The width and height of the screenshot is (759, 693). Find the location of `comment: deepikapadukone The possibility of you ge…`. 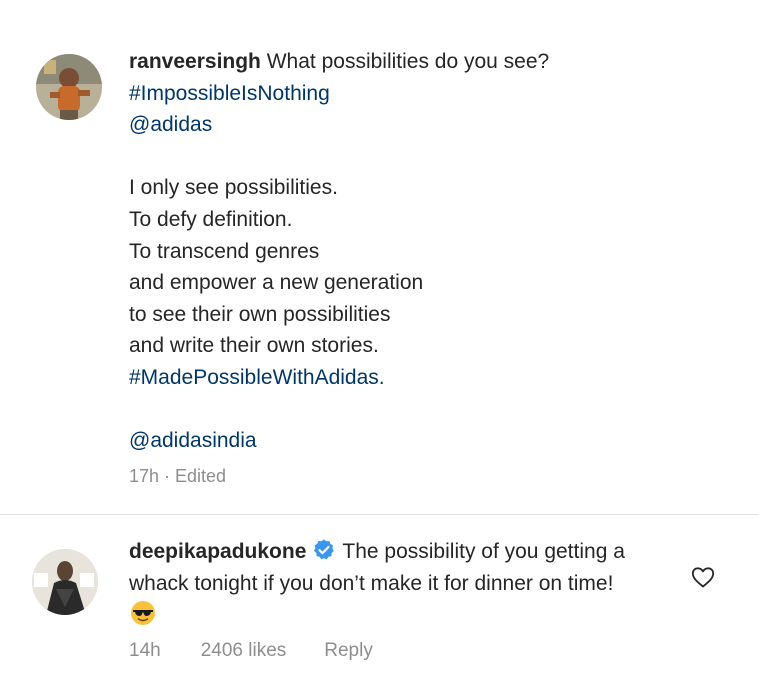

comment: deepikapadukone The possibility of you ge… is located at coordinates (409, 583).